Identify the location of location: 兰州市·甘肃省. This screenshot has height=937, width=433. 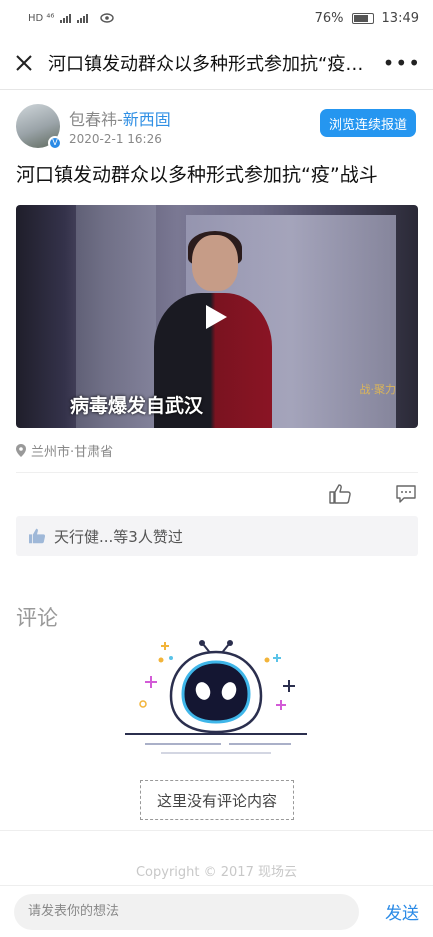
(64, 450).